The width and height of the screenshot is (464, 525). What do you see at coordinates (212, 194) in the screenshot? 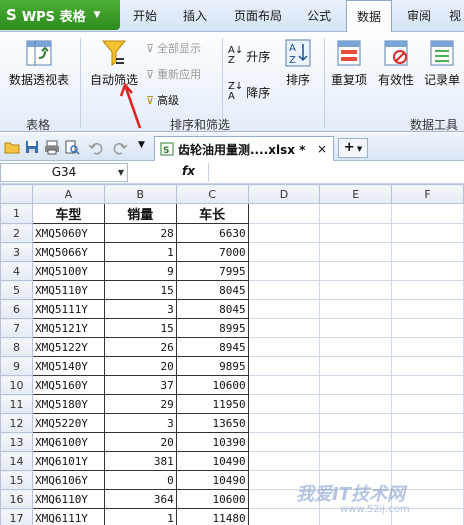
I see `column-header: C` at bounding box center [212, 194].